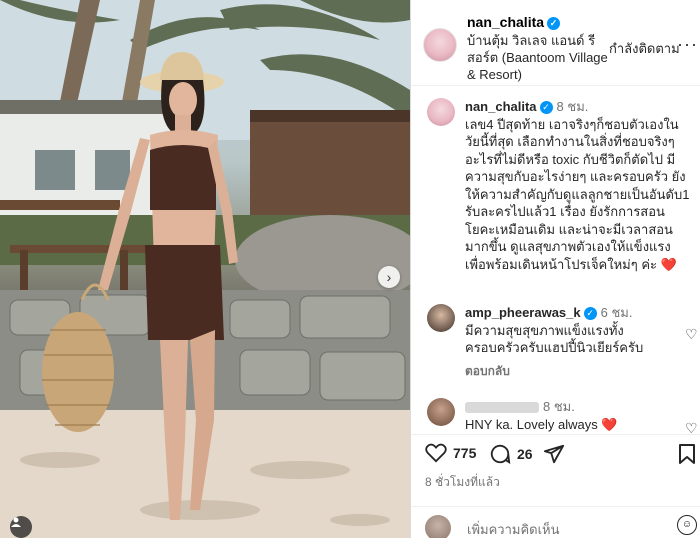 Image resolution: width=700 pixels, height=538 pixels. Describe the element at coordinates (462, 482) in the screenshot. I see `posted-time: 8 ชั่วโมงที่แล้ว` at that location.